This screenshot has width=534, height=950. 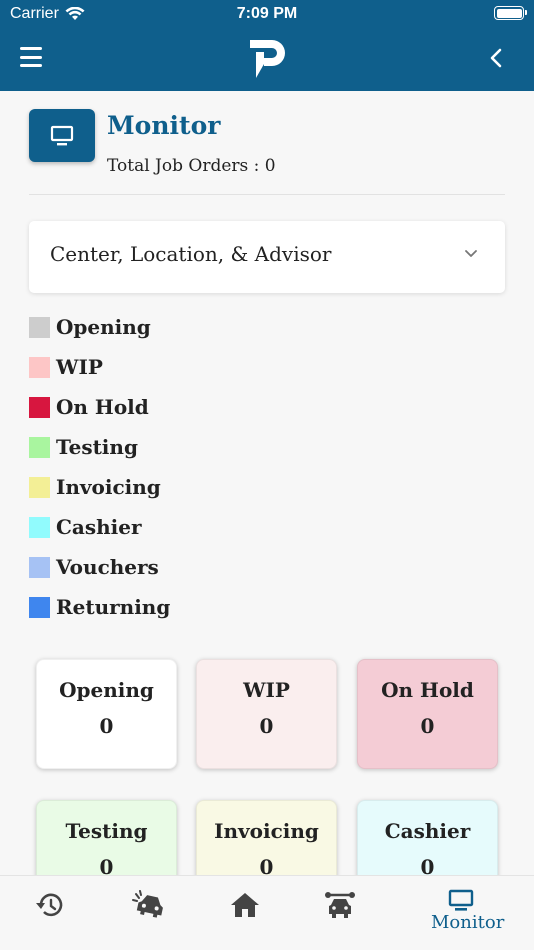 I want to click on legend-item: On Hold, so click(x=99, y=407).